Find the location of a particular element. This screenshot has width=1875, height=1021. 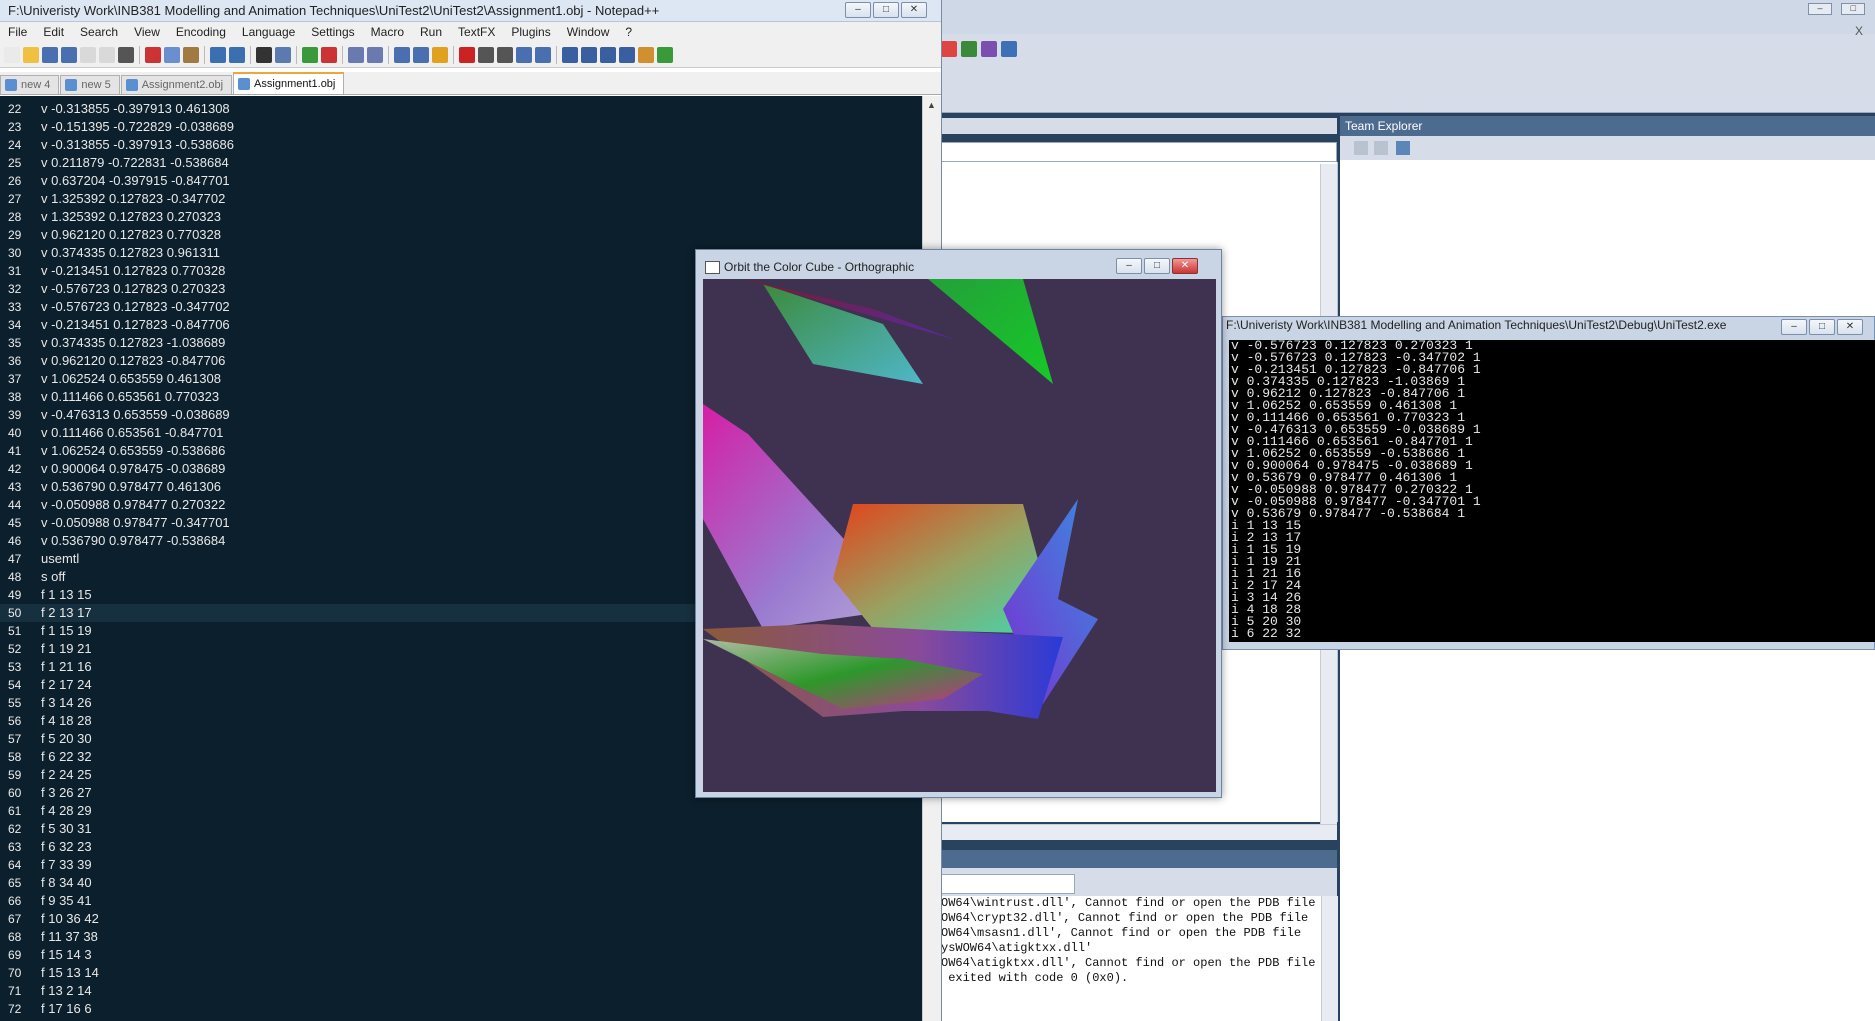

console-minimize-button: – is located at coordinates (1794, 327).